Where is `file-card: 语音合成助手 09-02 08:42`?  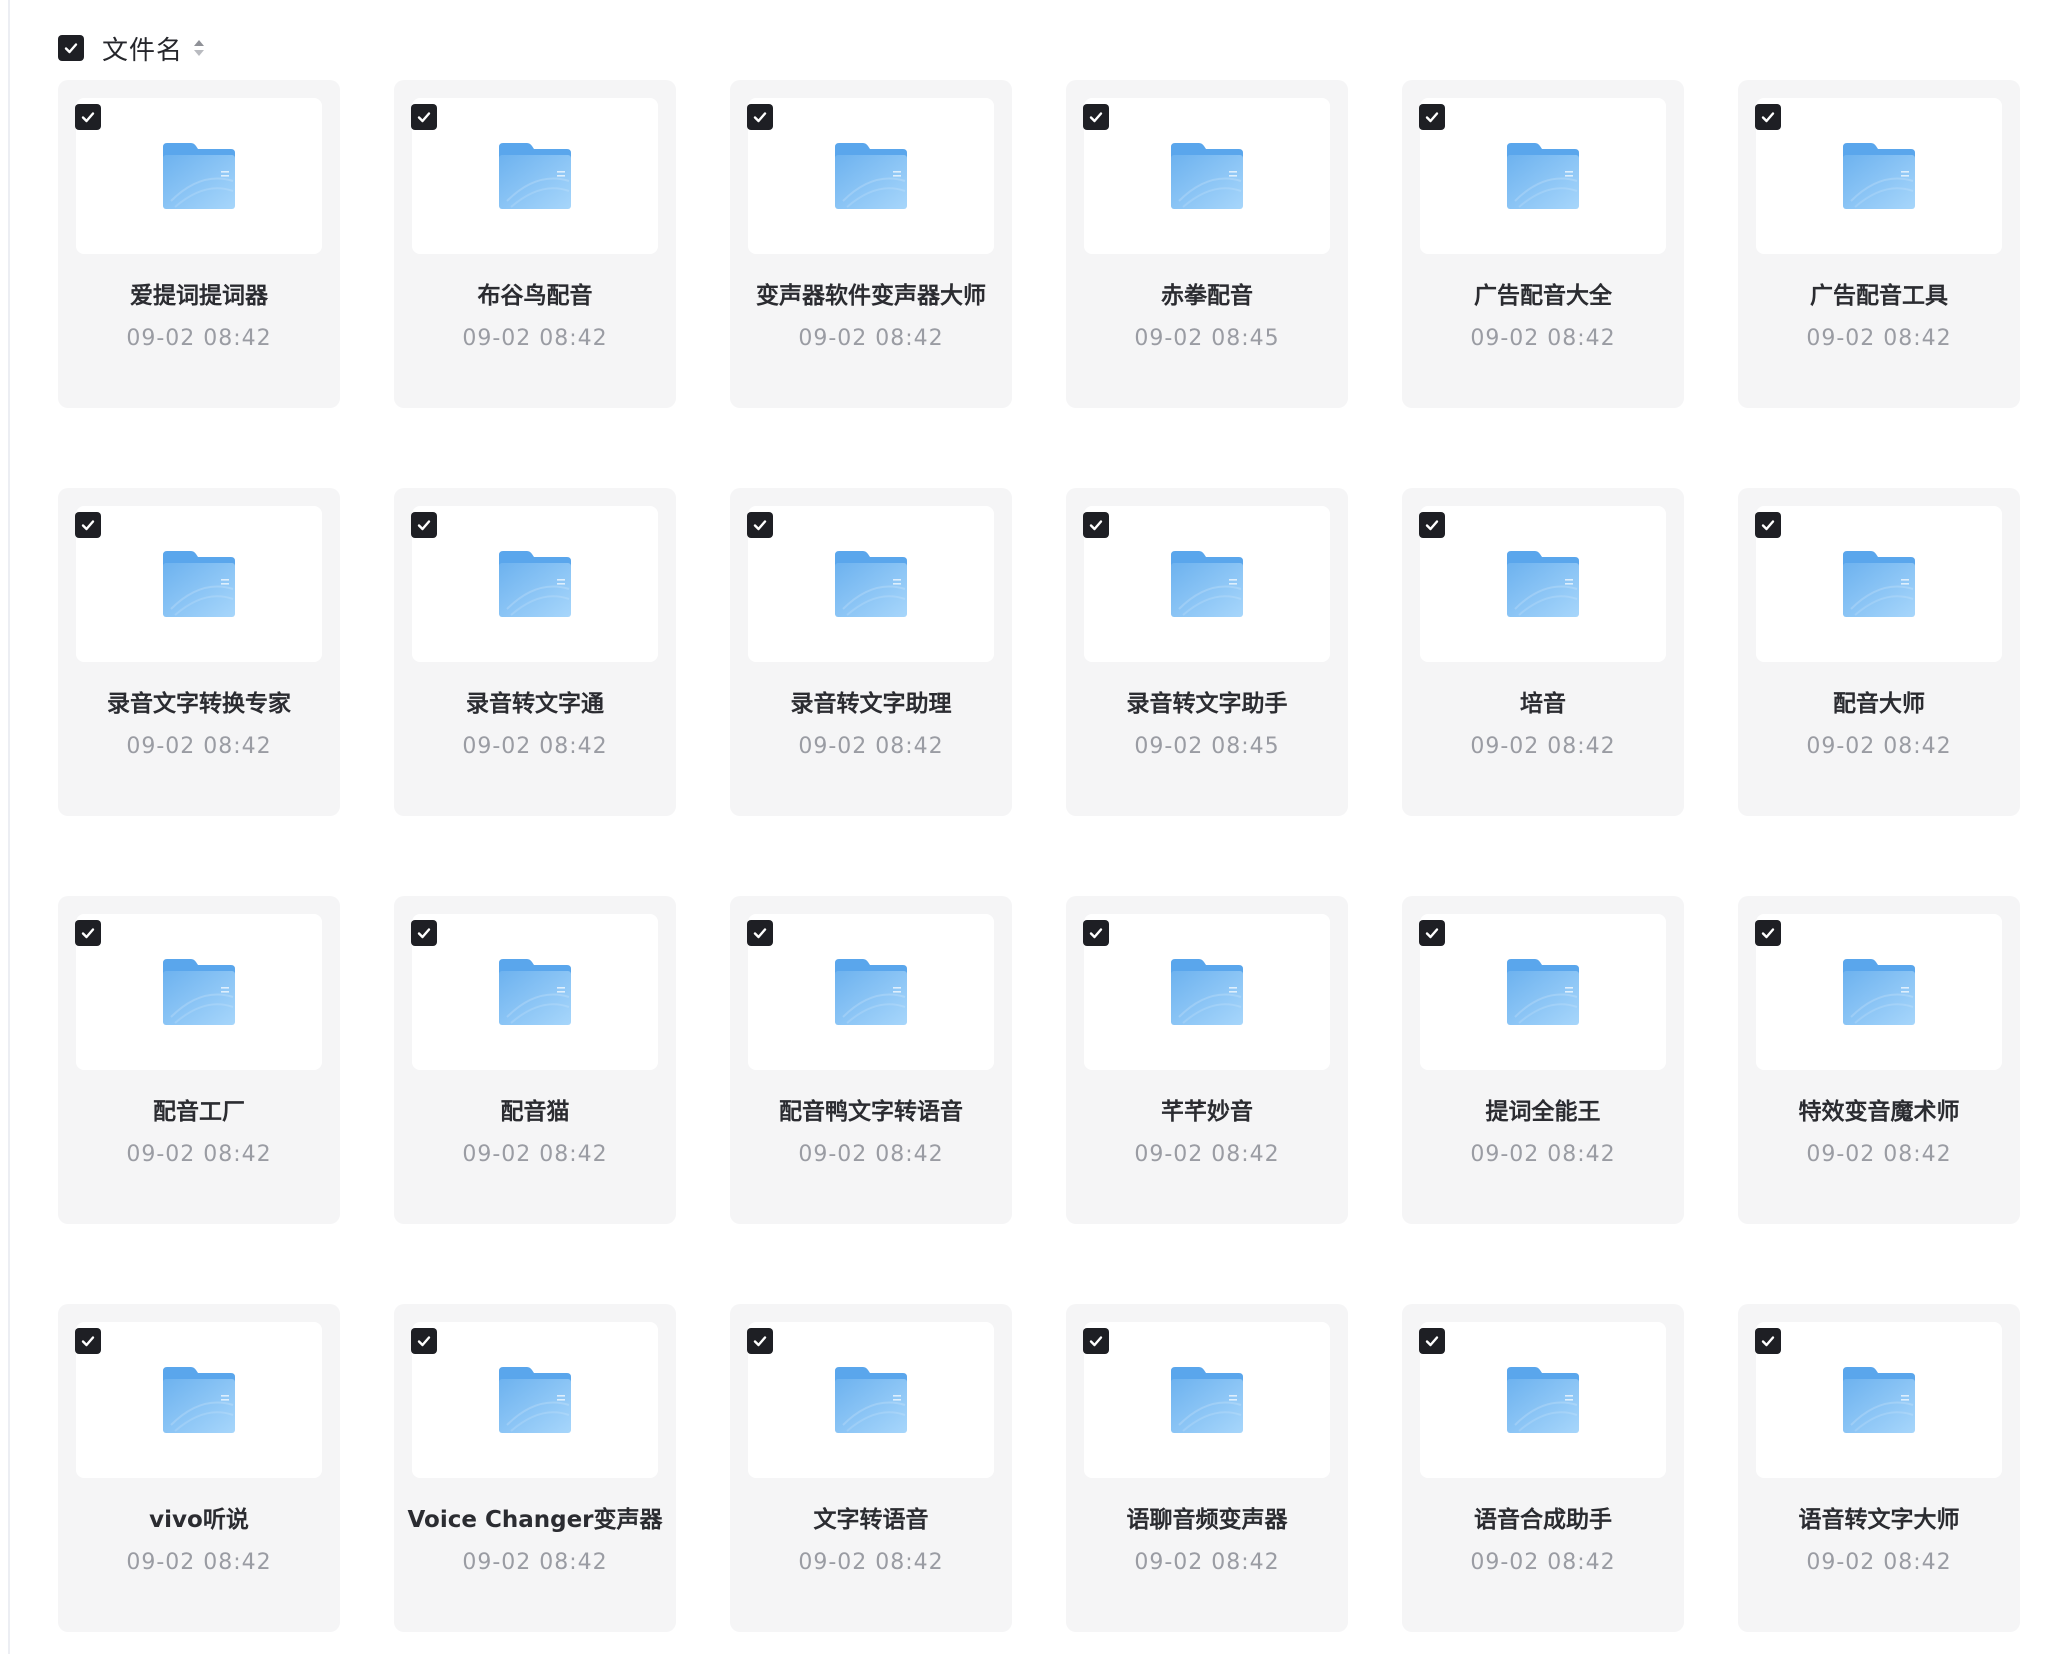
file-card: 语音合成助手 09-02 08:42 is located at coordinates (1543, 1468).